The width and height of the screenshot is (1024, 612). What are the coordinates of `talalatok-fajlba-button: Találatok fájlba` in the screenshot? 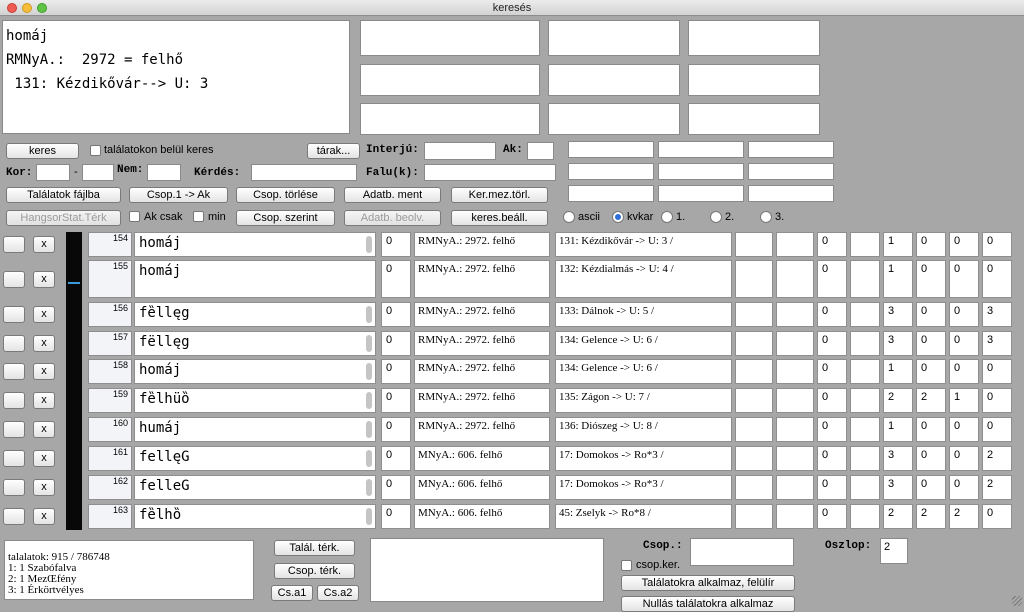 It's located at (63, 195).